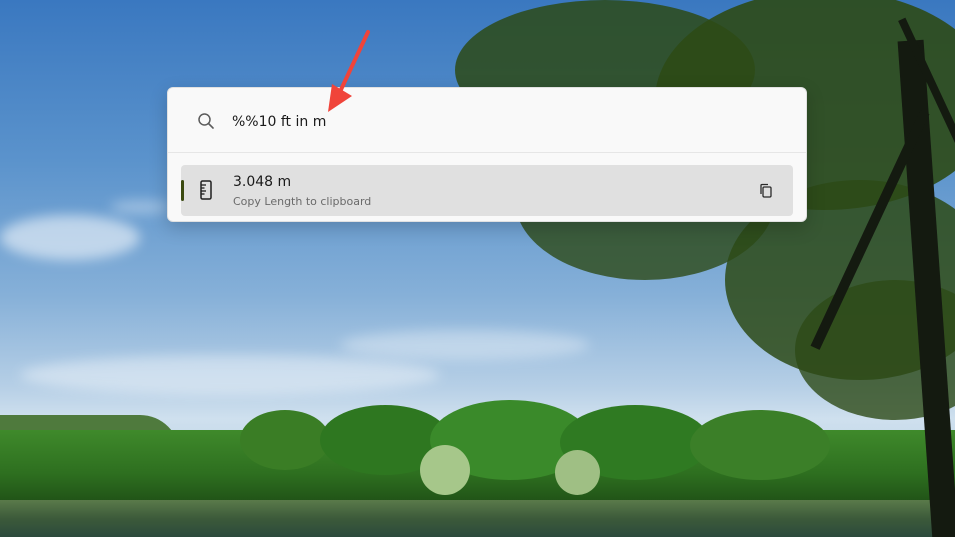 This screenshot has height=537, width=955. I want to click on ruler-icon, so click(206, 190).